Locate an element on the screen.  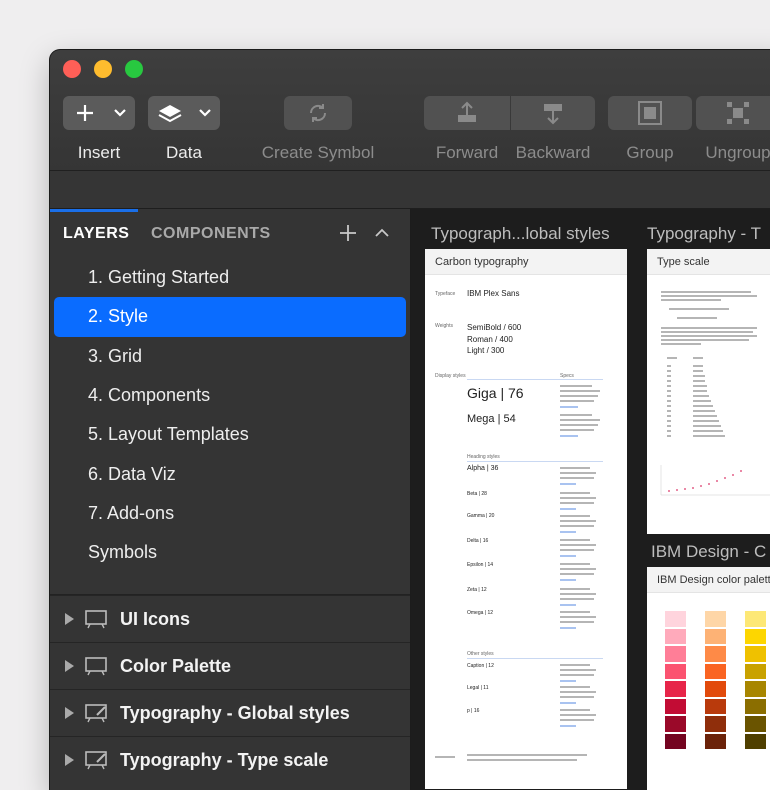
spec-text-blocks is located at coordinates (517, 573).